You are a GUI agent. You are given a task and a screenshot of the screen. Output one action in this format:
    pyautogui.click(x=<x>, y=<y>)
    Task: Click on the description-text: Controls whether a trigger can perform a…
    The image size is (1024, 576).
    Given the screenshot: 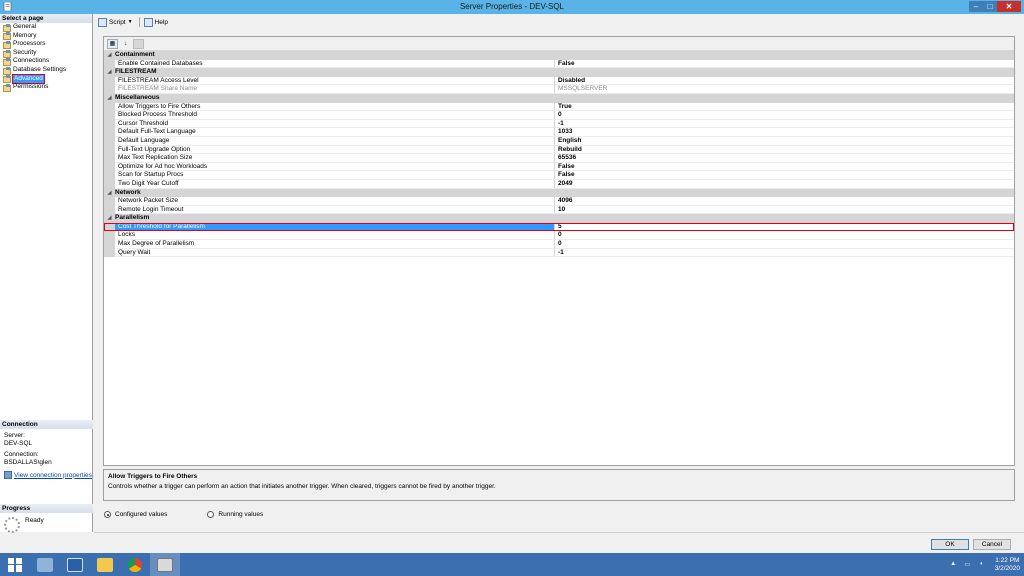 What is the action you would take?
    pyautogui.click(x=302, y=486)
    